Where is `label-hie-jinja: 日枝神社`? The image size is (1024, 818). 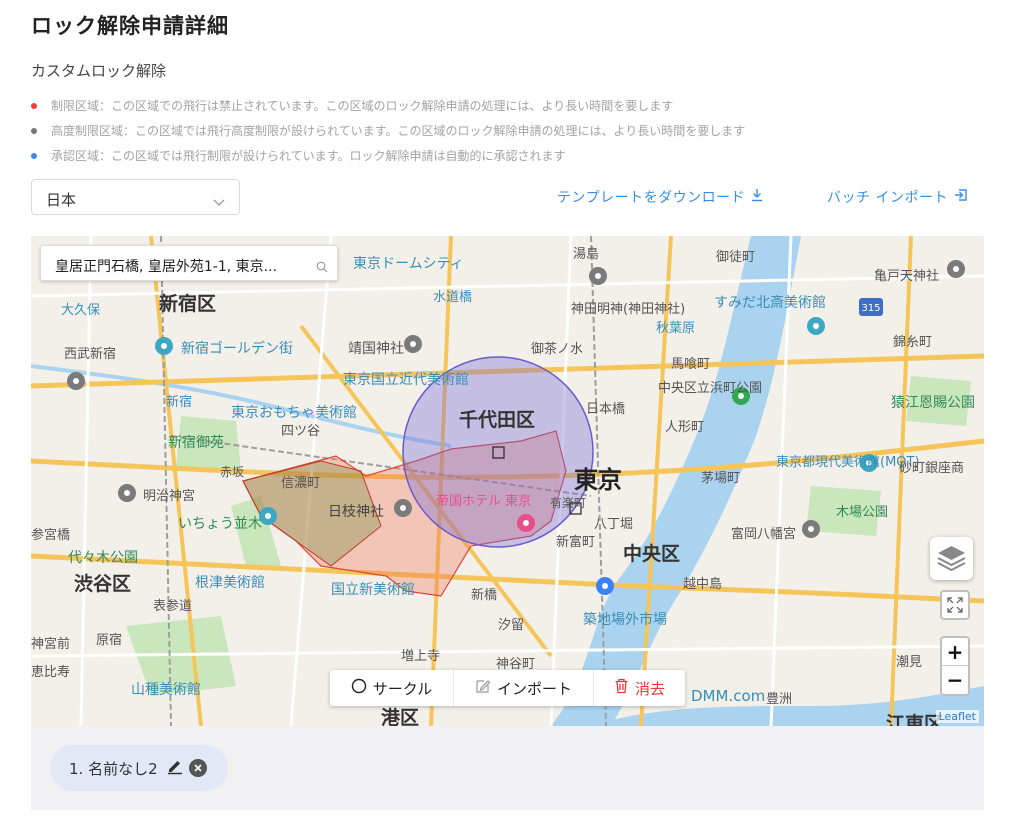
label-hie-jinja: 日枝神社 is located at coordinates (356, 512).